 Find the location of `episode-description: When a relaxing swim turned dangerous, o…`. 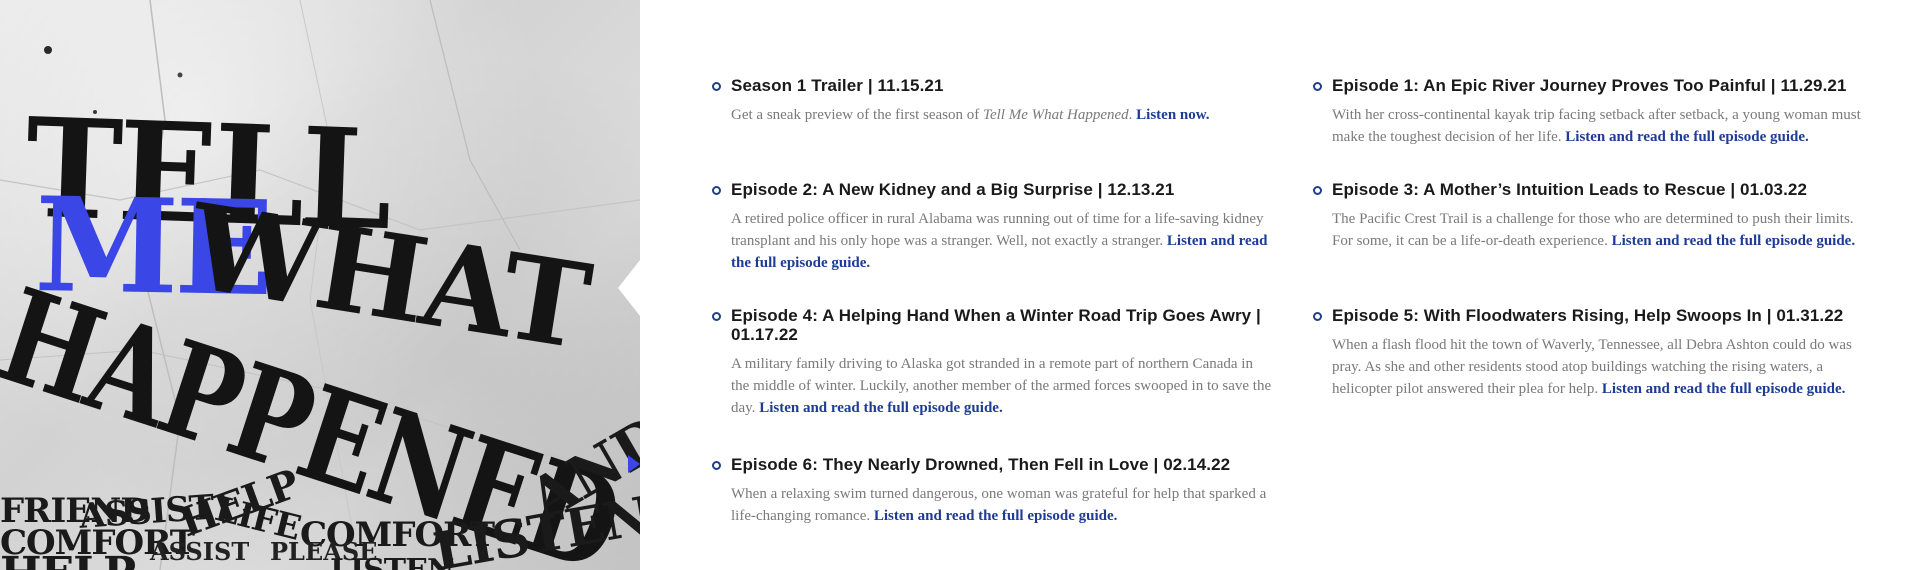

episode-description: When a relaxing swim turned dangerous, o… is located at coordinates (999, 505).